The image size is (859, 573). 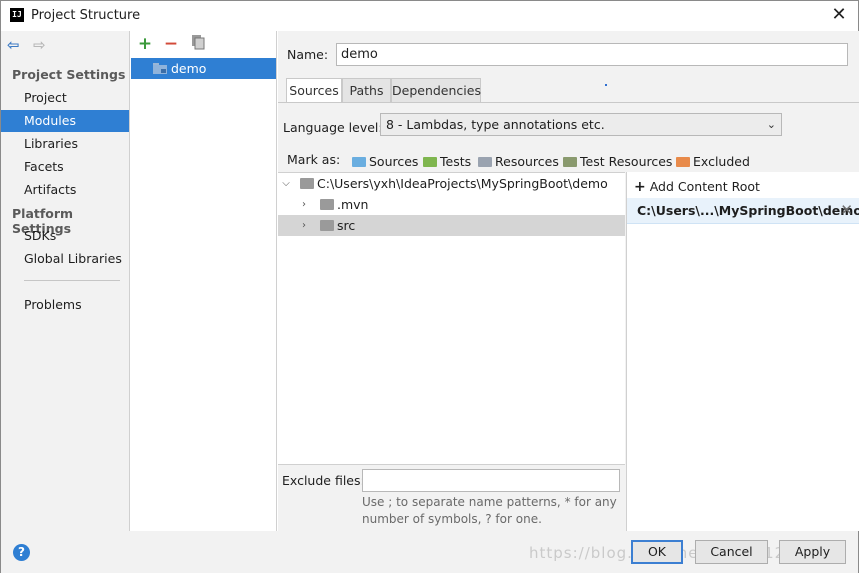 I want to click on module-folder-icon, so click(x=160, y=68).